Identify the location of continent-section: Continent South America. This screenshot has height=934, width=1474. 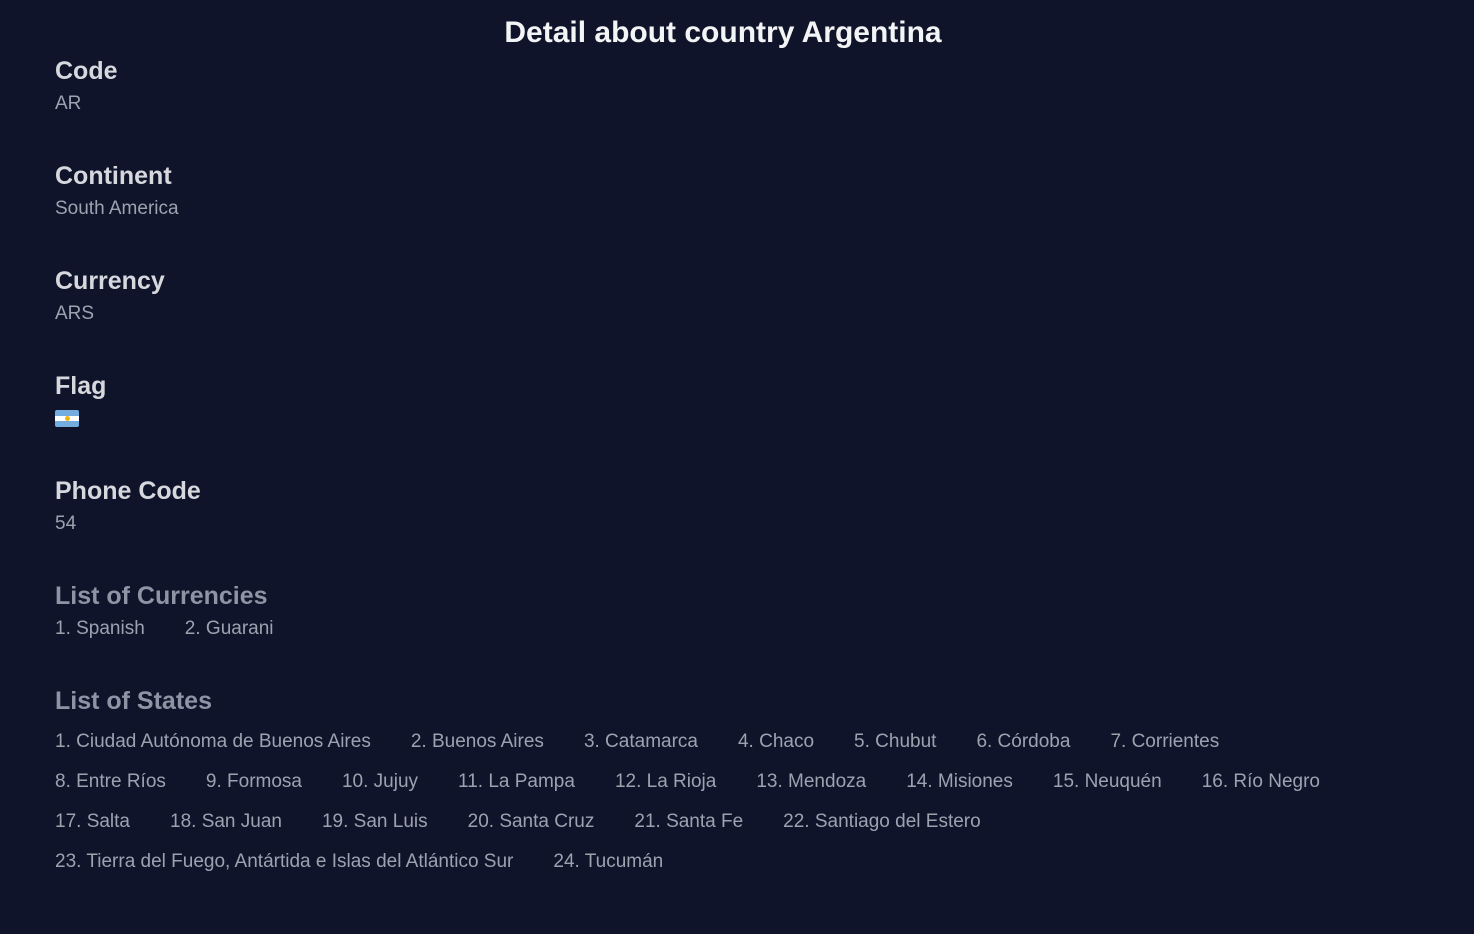
(117, 191).